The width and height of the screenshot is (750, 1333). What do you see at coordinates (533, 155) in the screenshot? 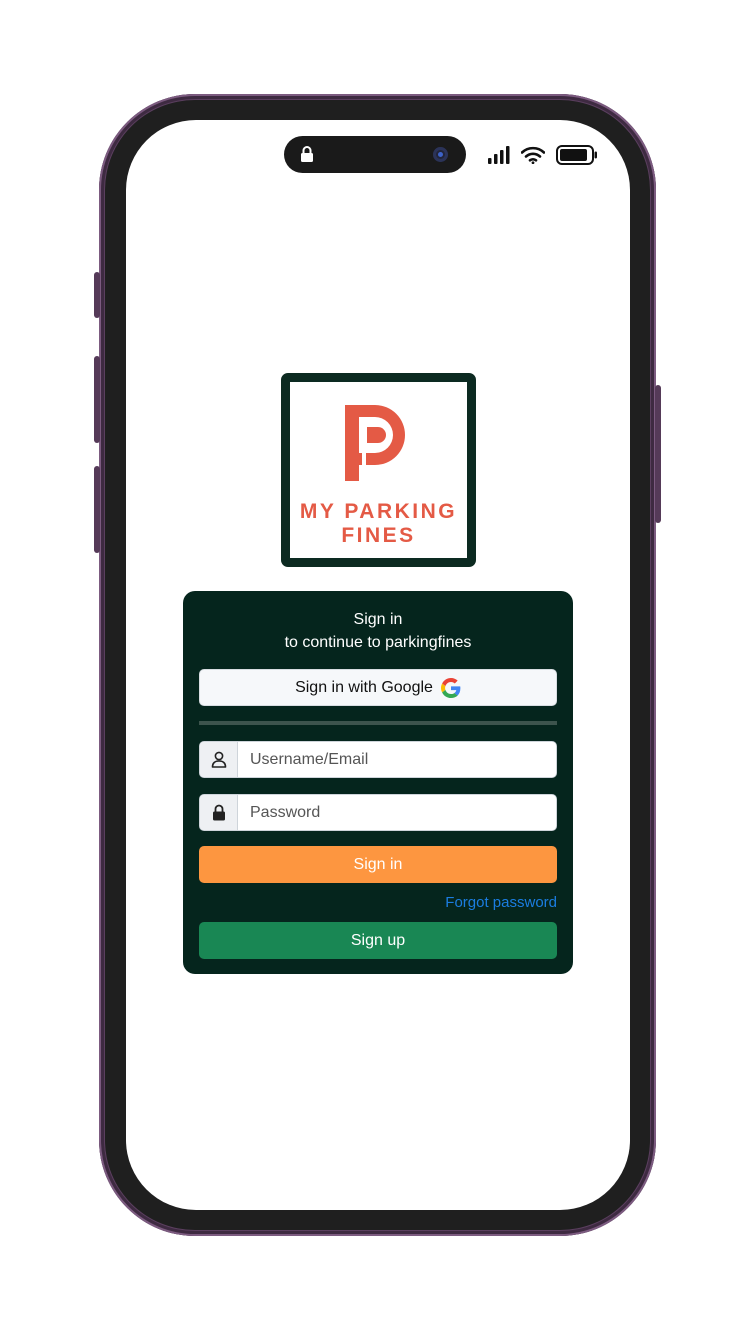
I see `wifi-icon` at bounding box center [533, 155].